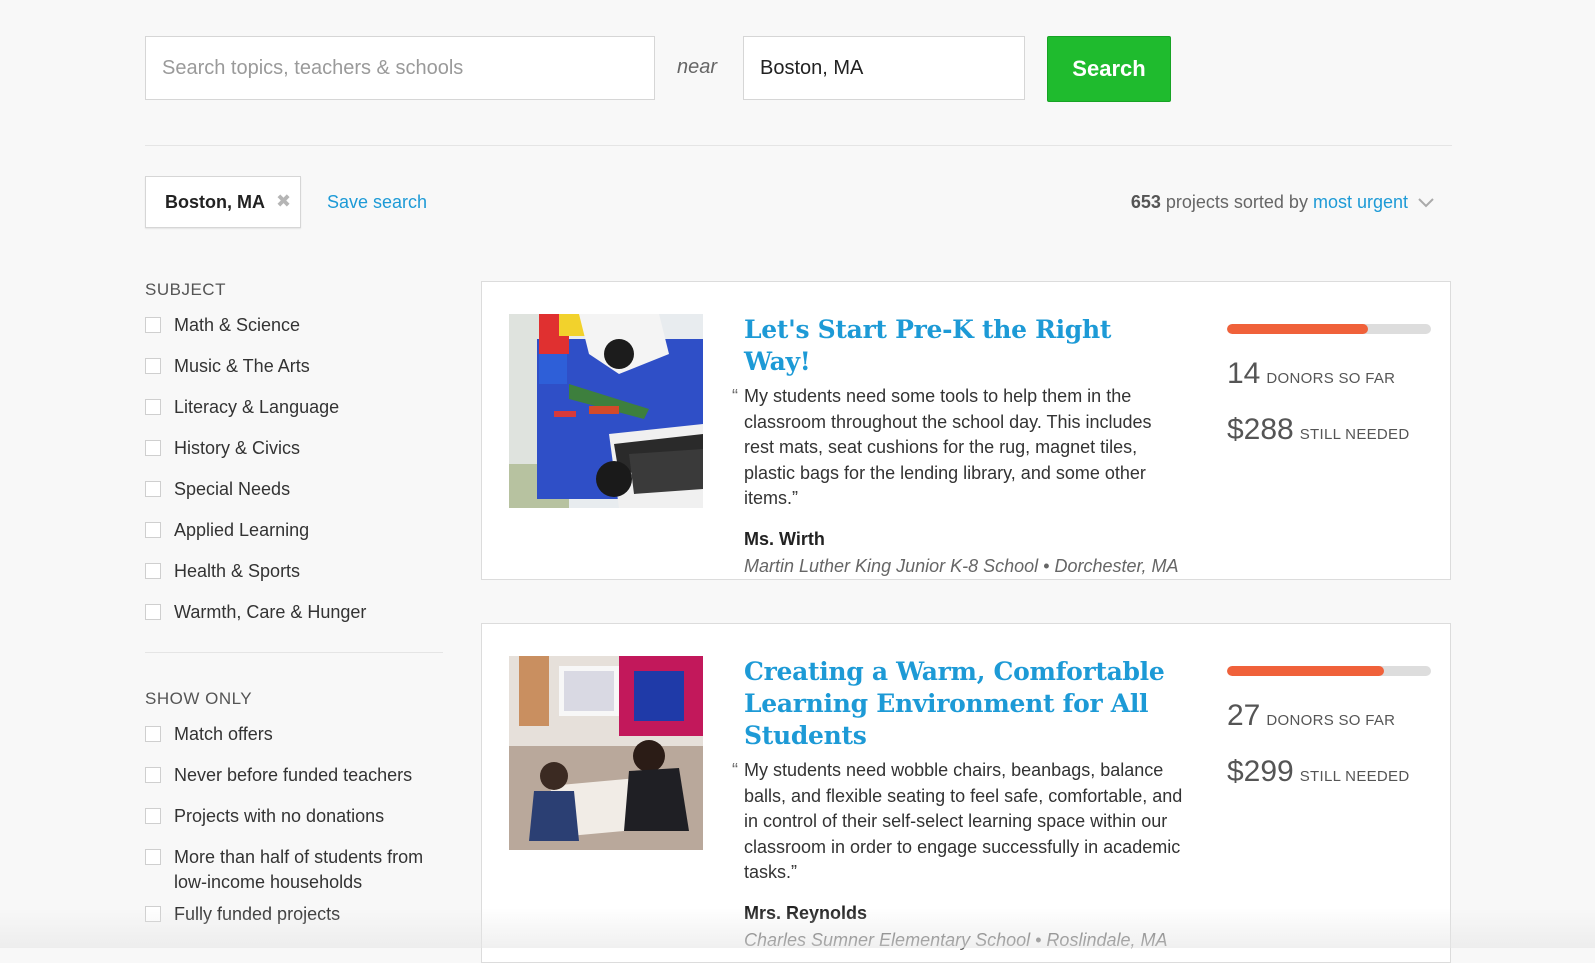  Describe the element at coordinates (1145, 202) in the screenshot. I see `results-count: 653` at that location.